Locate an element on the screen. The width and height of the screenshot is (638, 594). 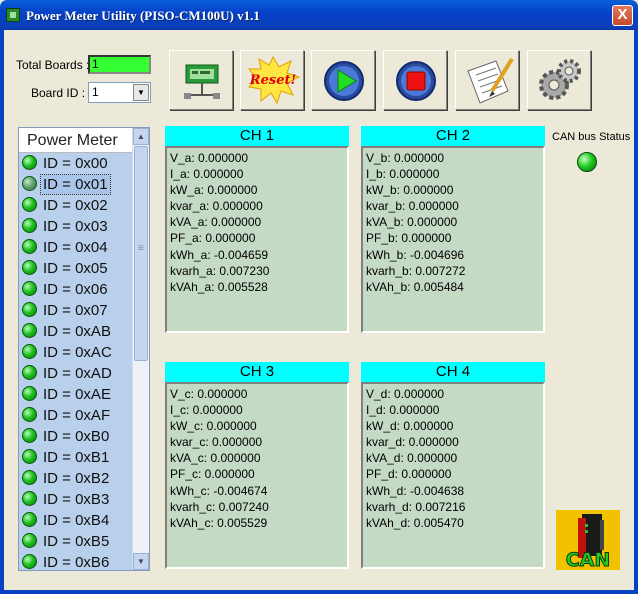
list-item-label: ID = 0xB1 is located at coordinates (76, 457).